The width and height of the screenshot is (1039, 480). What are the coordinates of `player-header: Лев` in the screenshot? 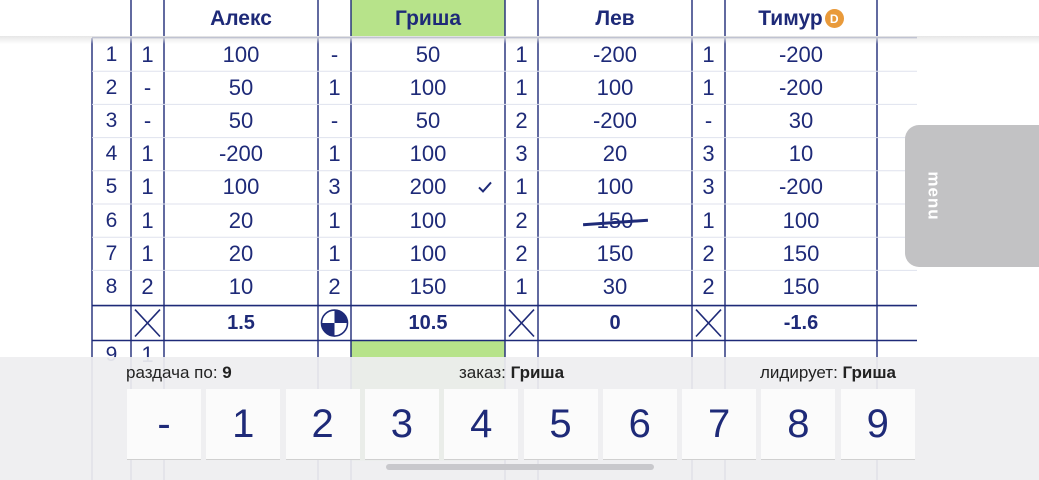 It's located at (615, 18).